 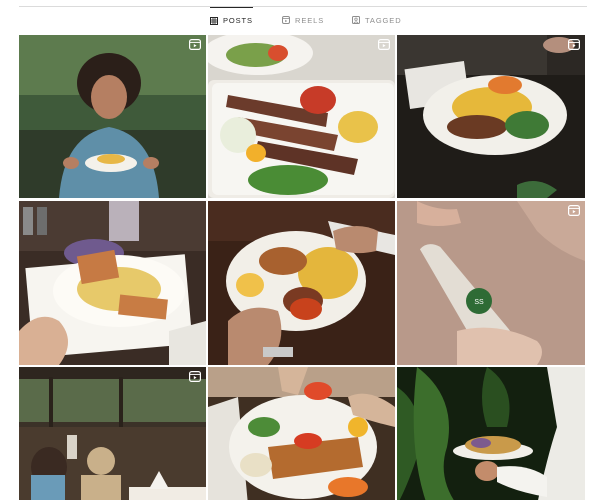 I want to click on post-tile-rice-kebab-plate, so click(x=491, y=116).